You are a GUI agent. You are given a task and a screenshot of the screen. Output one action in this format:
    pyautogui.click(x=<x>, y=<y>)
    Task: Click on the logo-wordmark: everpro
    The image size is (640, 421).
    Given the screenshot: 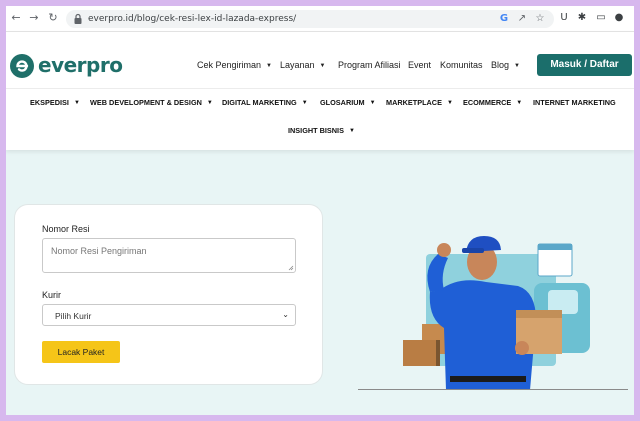 What is the action you would take?
    pyautogui.click(x=80, y=65)
    